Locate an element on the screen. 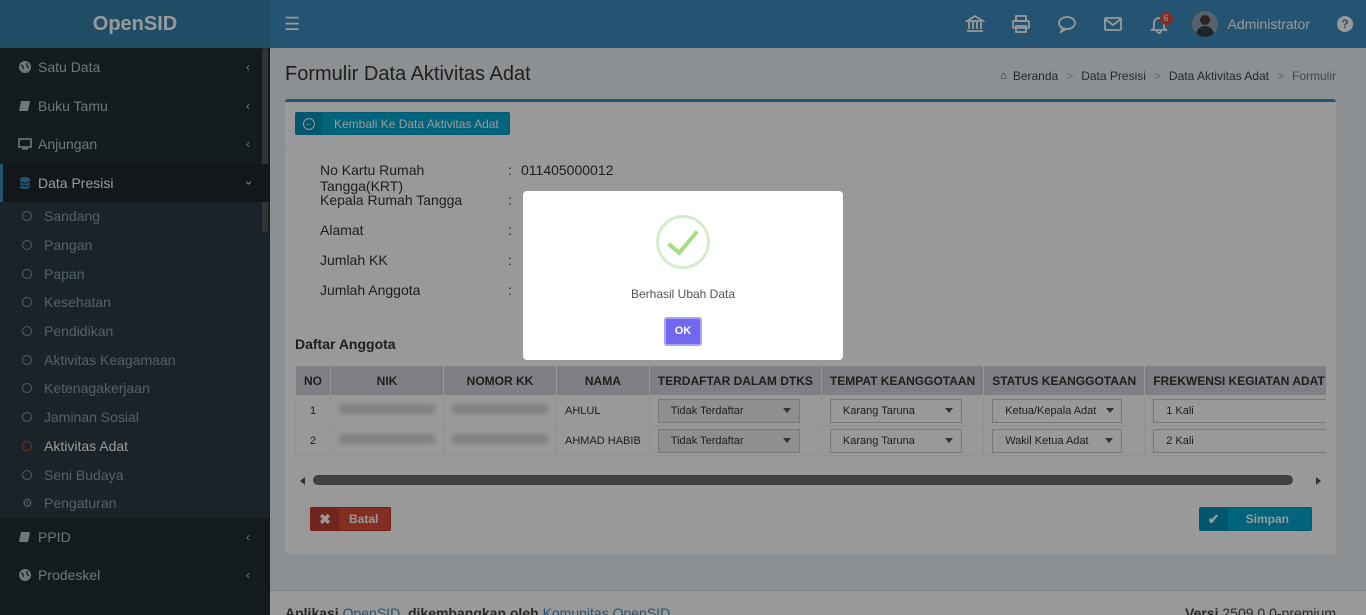 The image size is (1366, 615). success-check-icon is located at coordinates (683, 242).